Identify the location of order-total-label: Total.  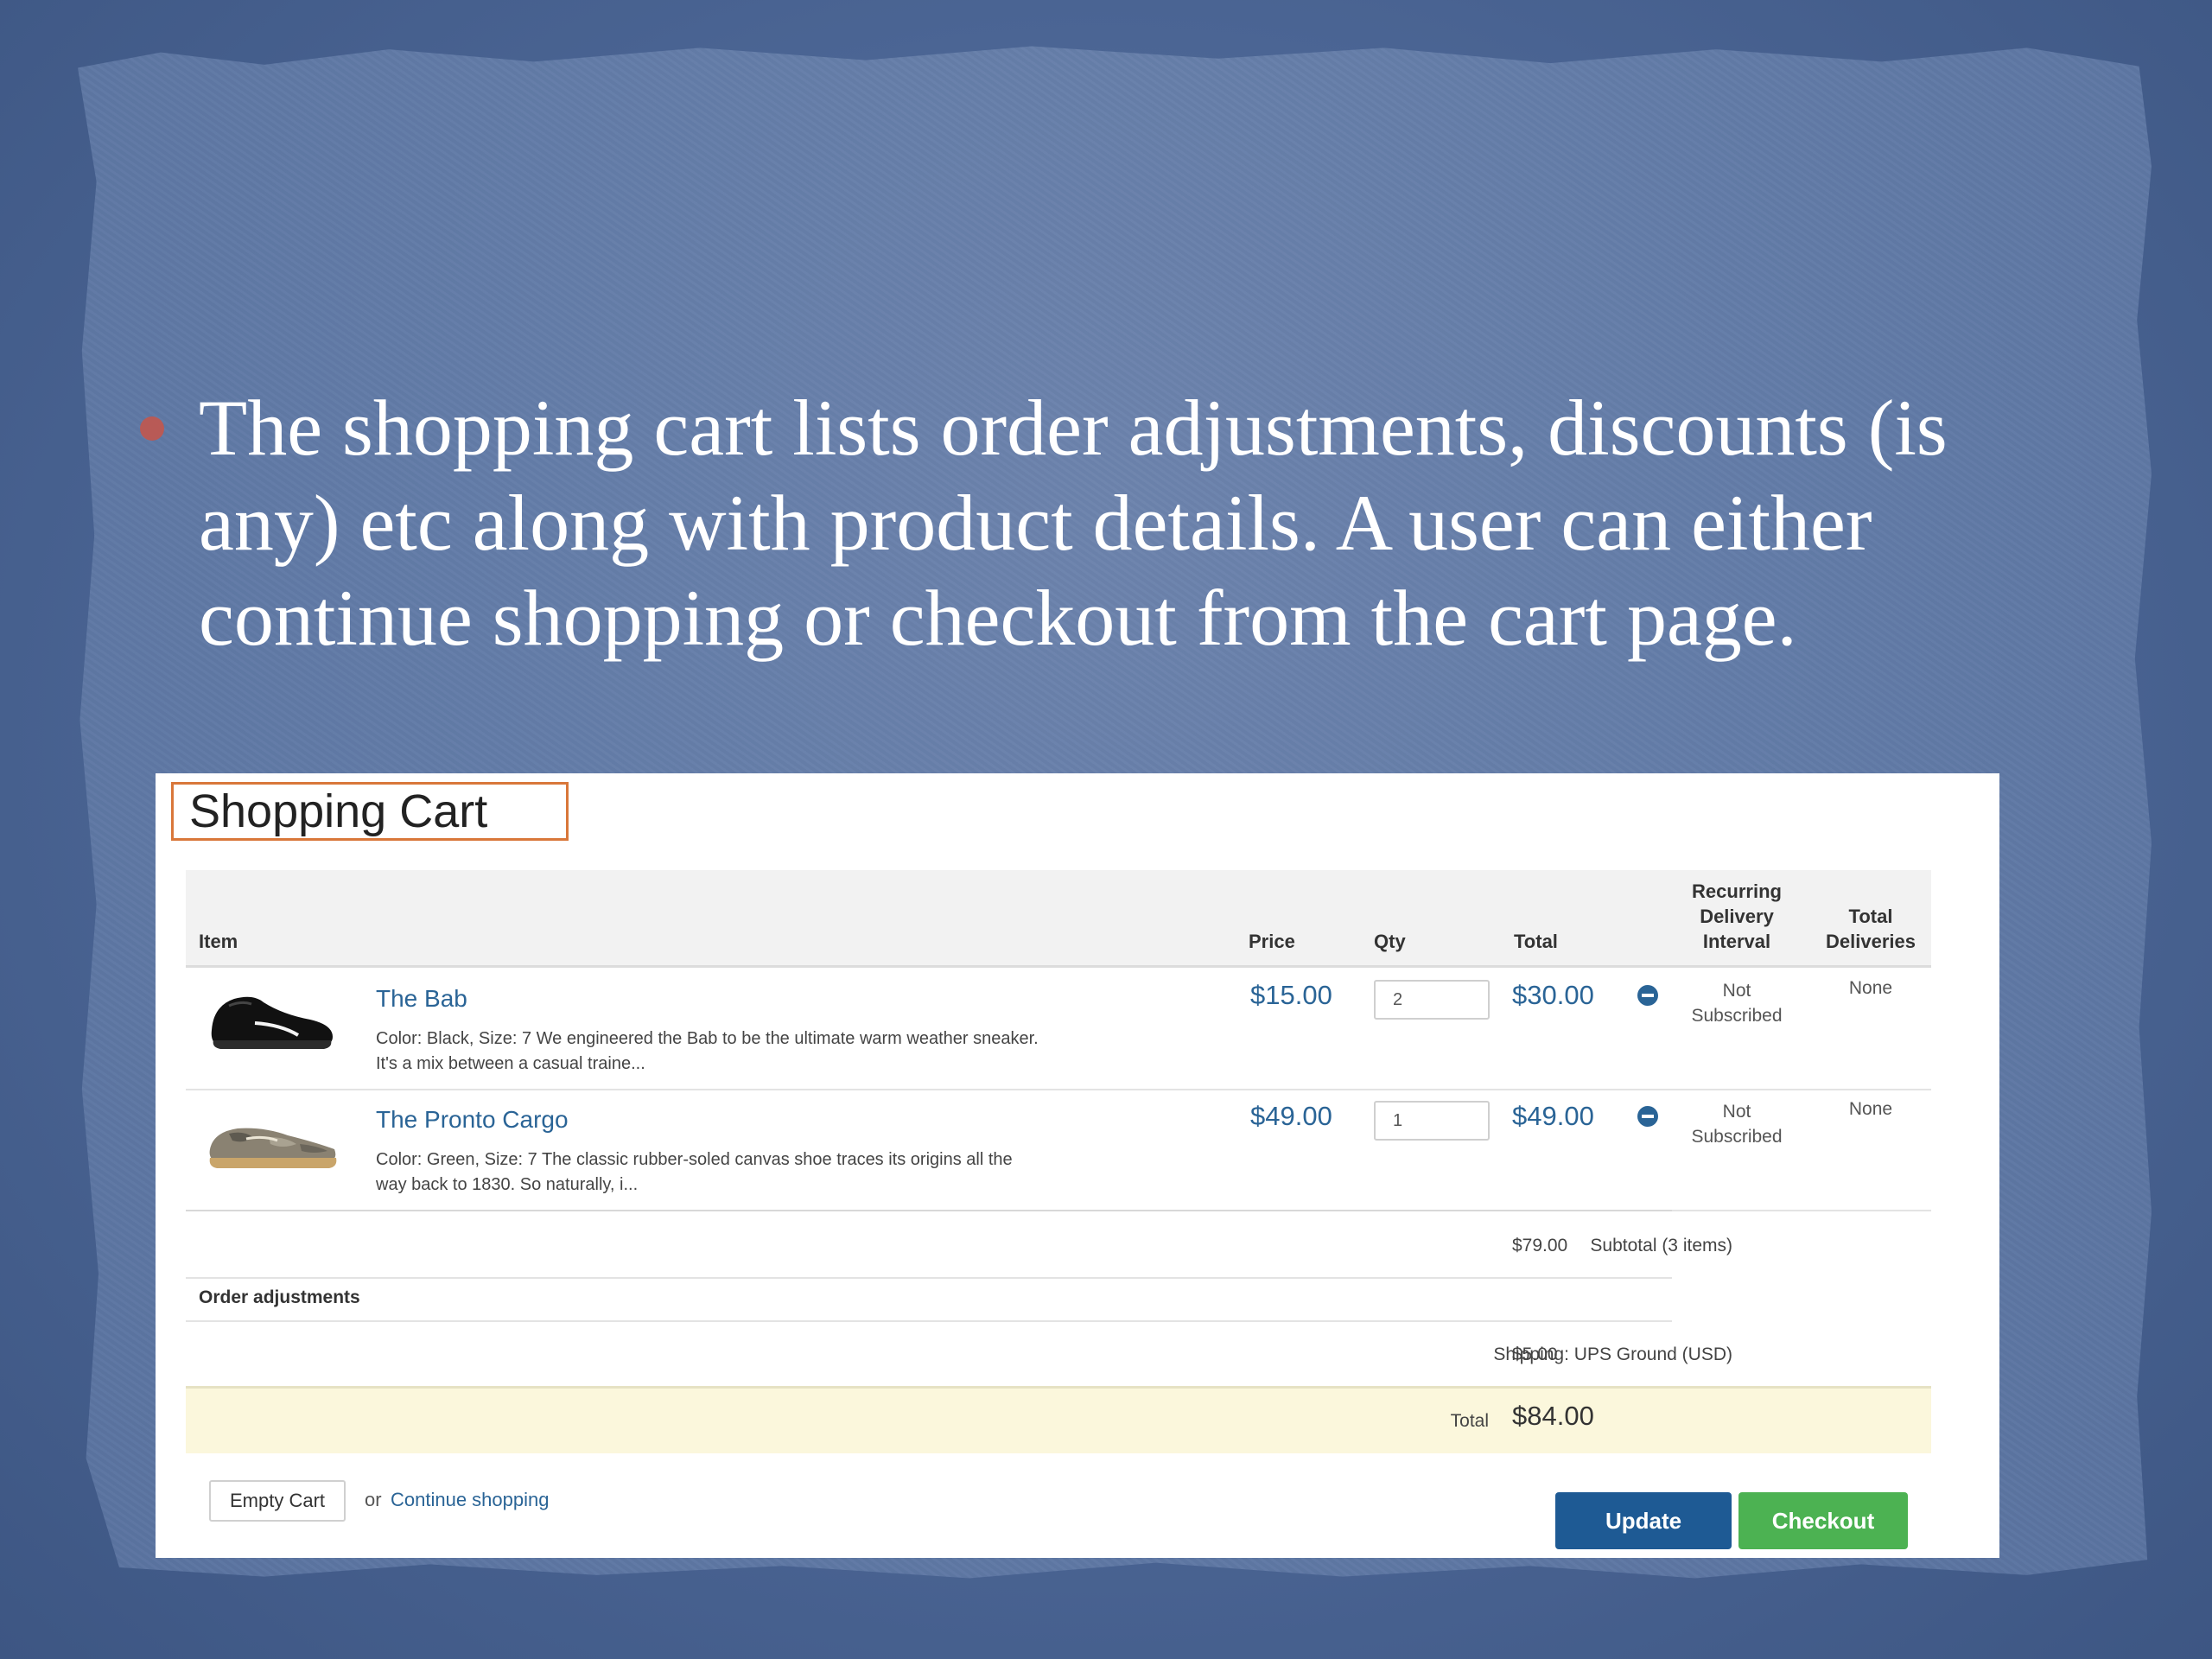
(1470, 1421).